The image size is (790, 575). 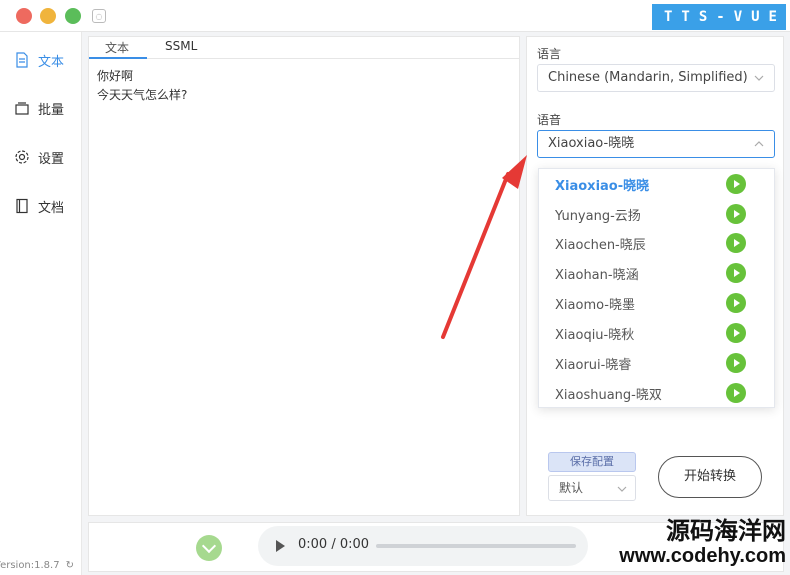 What do you see at coordinates (656, 363) in the screenshot?
I see `voice-option: Xiaorui-晓睿` at bounding box center [656, 363].